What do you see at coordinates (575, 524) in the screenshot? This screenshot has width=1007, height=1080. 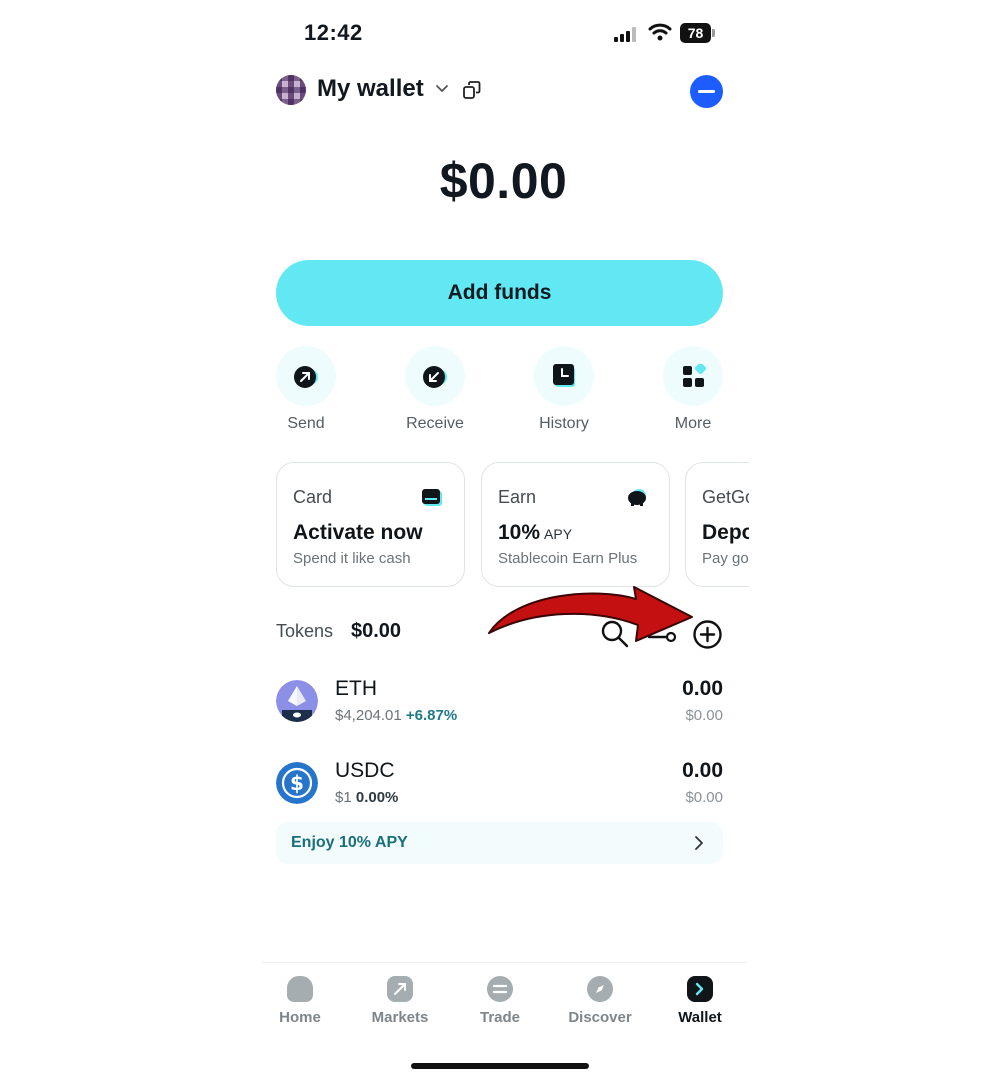 I see `card-earn: Earn 10% APY Stablecoin Earn Plus` at bounding box center [575, 524].